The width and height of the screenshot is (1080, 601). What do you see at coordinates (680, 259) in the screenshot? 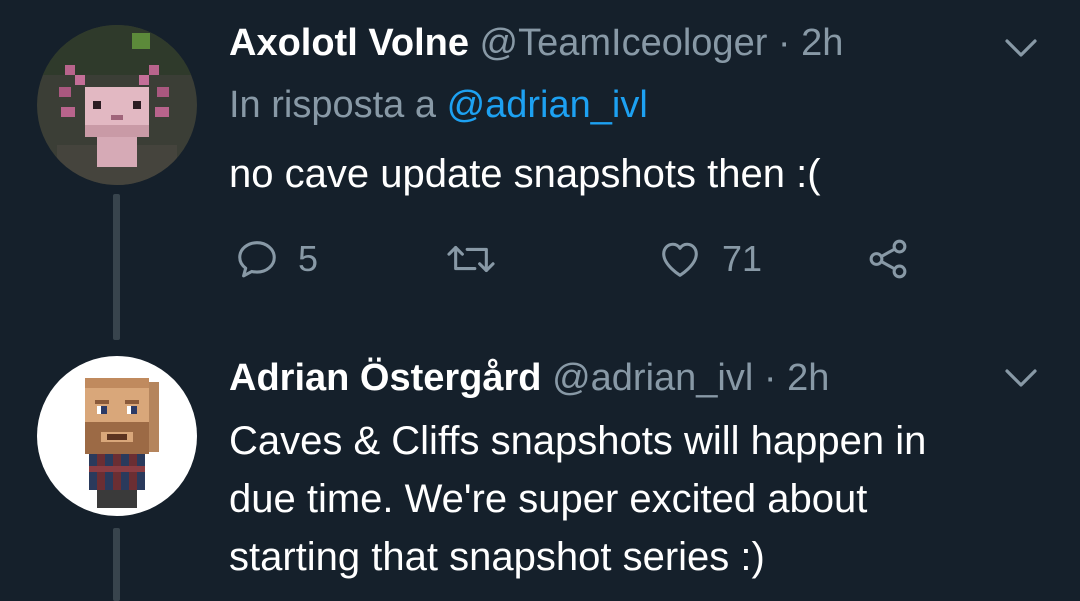
I see `heart-icon` at bounding box center [680, 259].